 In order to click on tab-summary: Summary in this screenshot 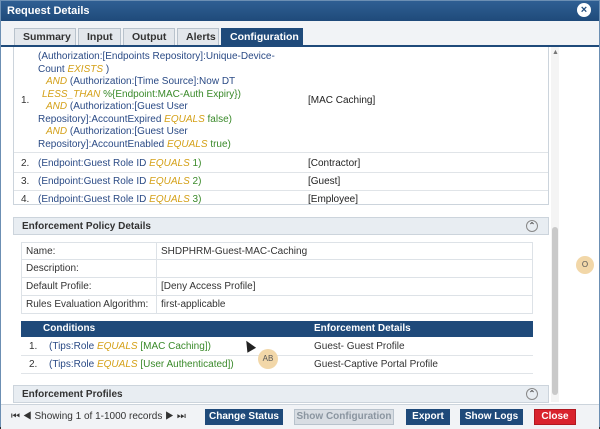, I will do `click(45, 36)`.